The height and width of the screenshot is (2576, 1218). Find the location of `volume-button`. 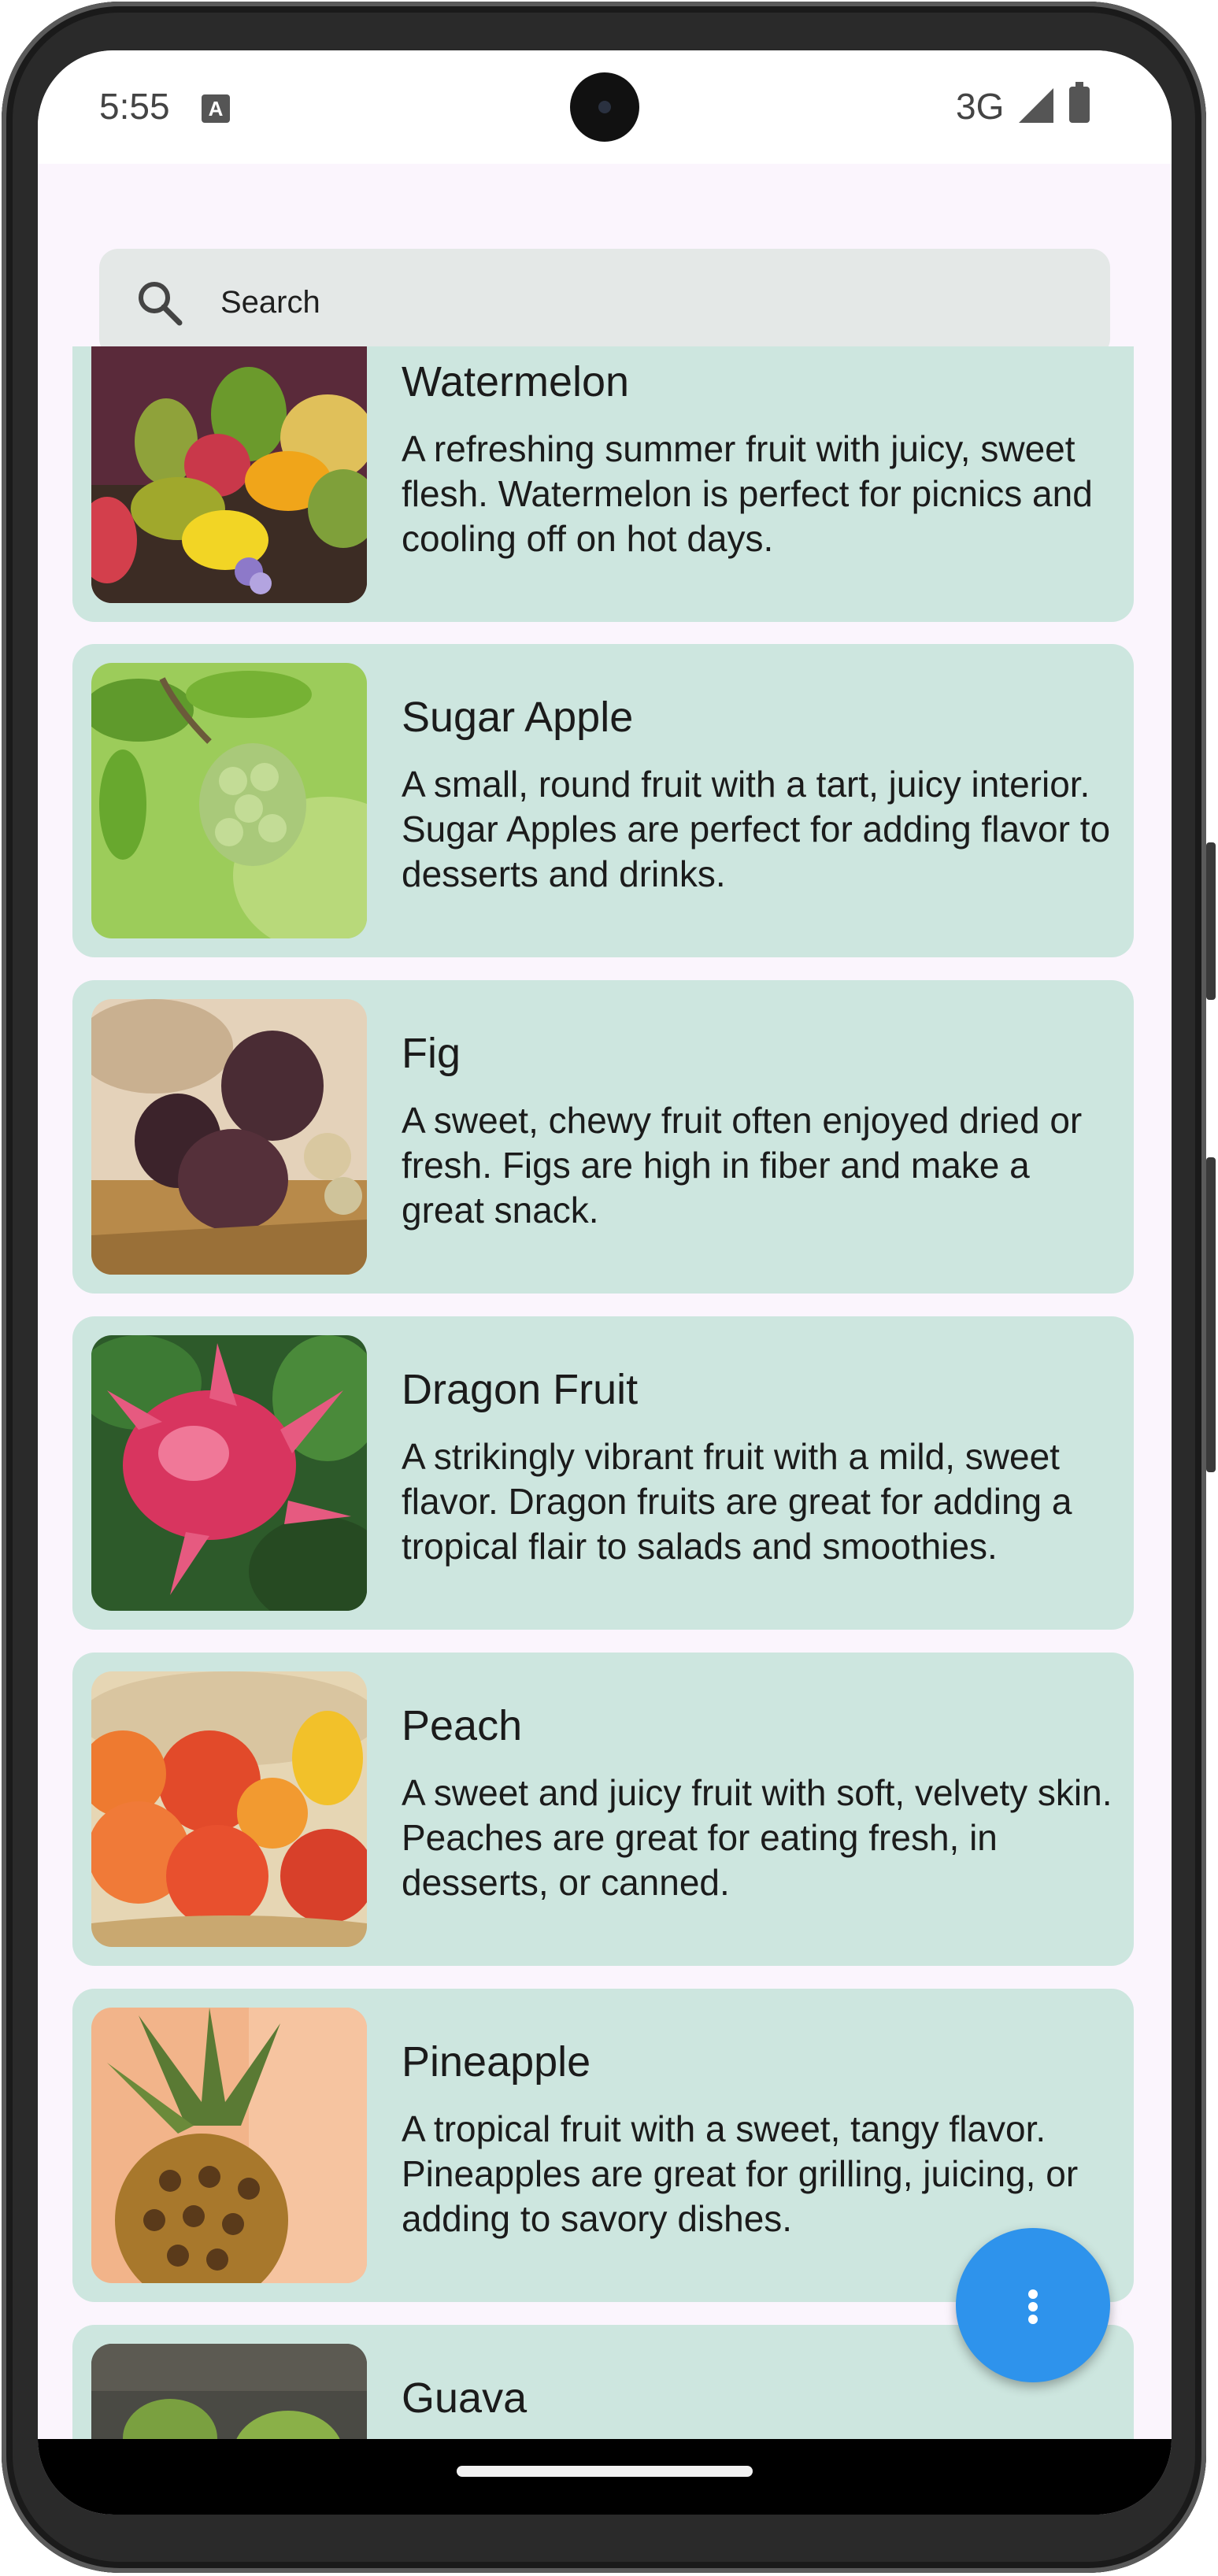

volume-button is located at coordinates (1211, 1314).